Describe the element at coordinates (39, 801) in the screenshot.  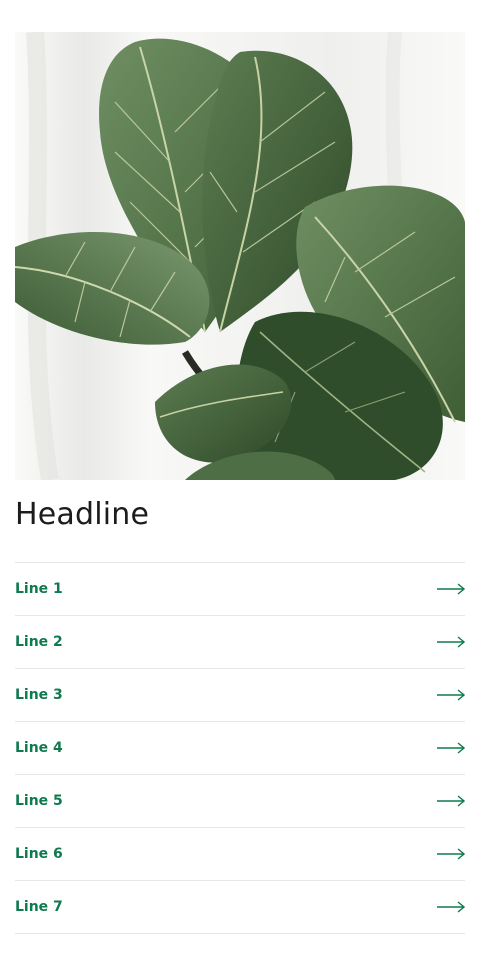
I see `list-item-label: Line 5` at that location.